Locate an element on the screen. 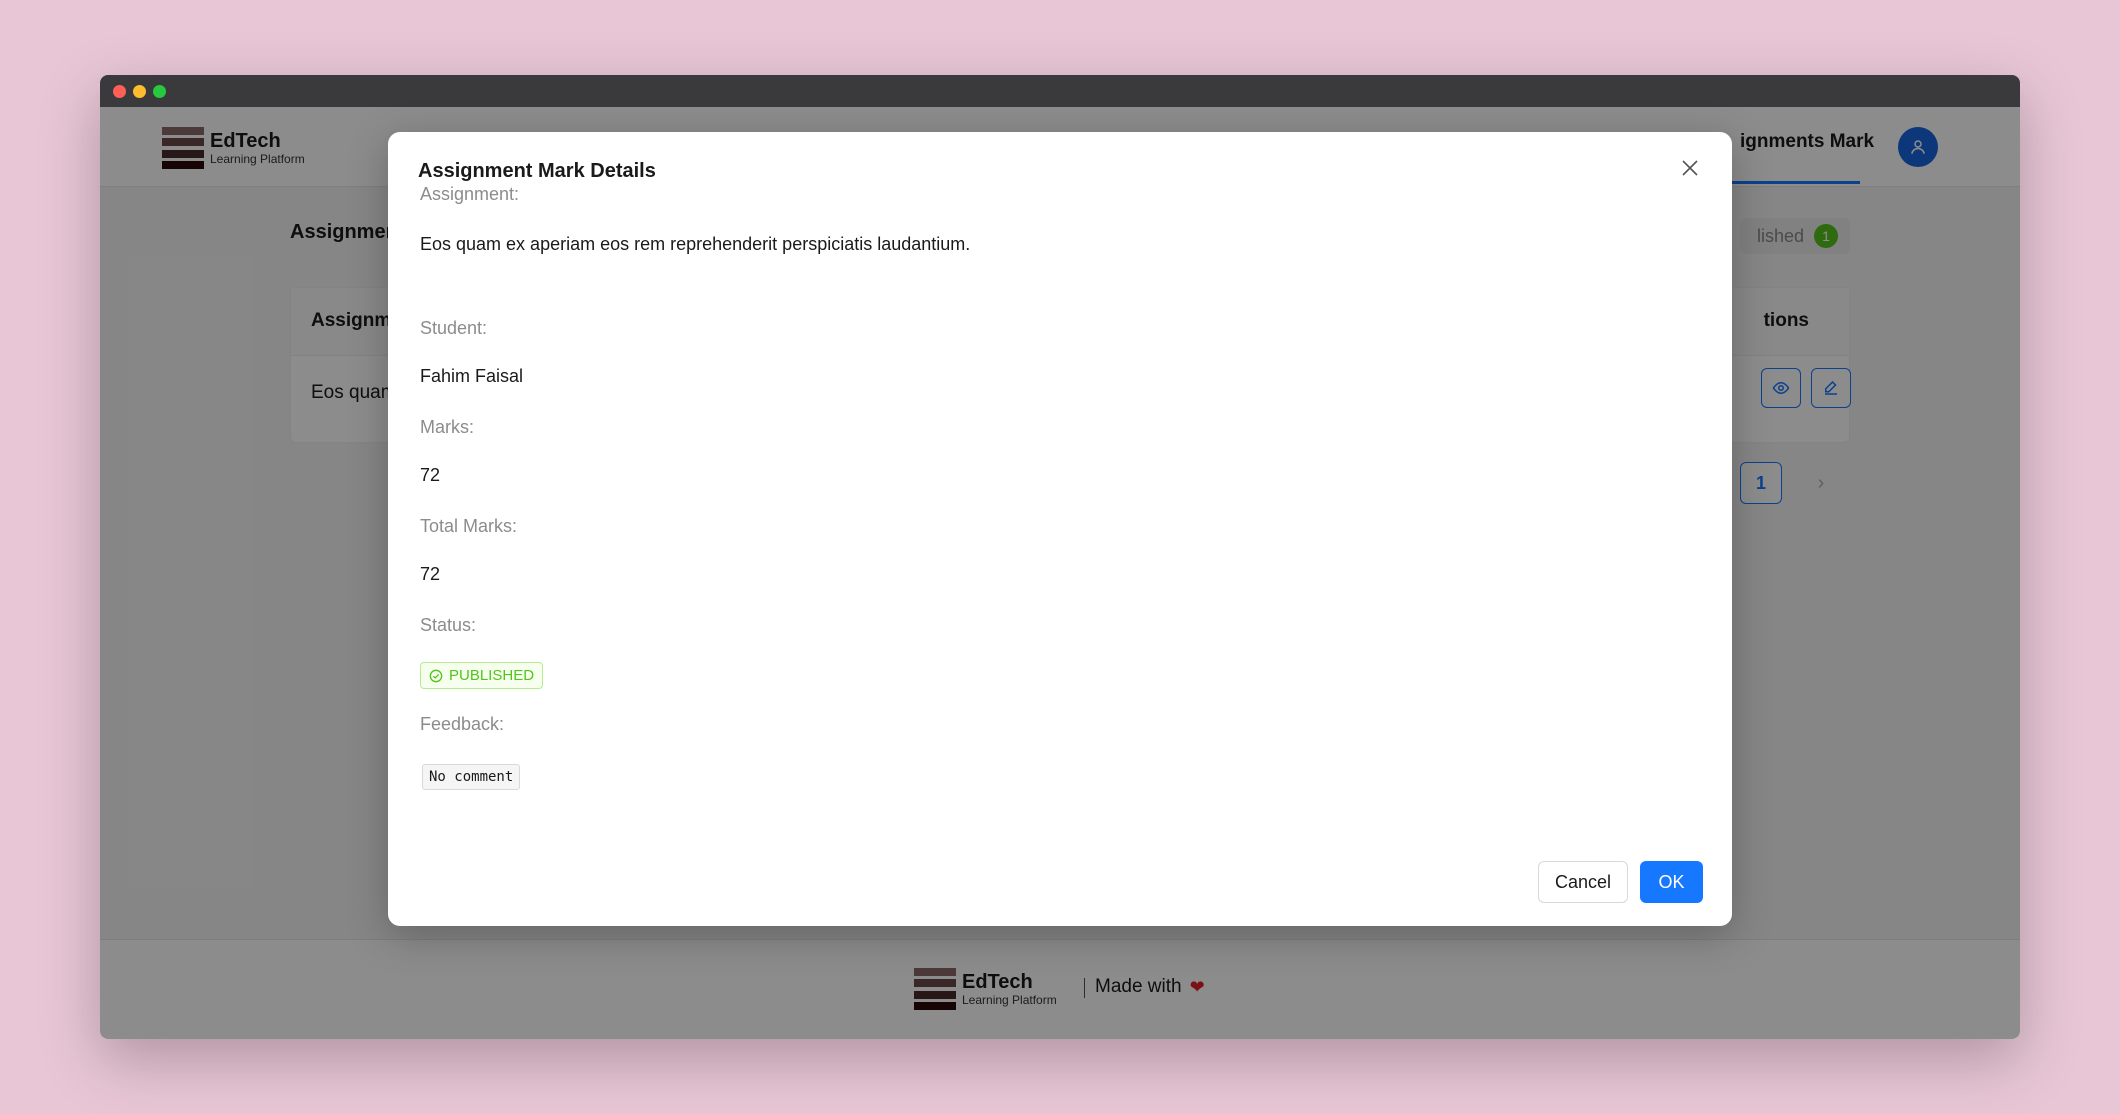 The height and width of the screenshot is (1114, 2120). total-marks-value: 72 is located at coordinates (430, 574).